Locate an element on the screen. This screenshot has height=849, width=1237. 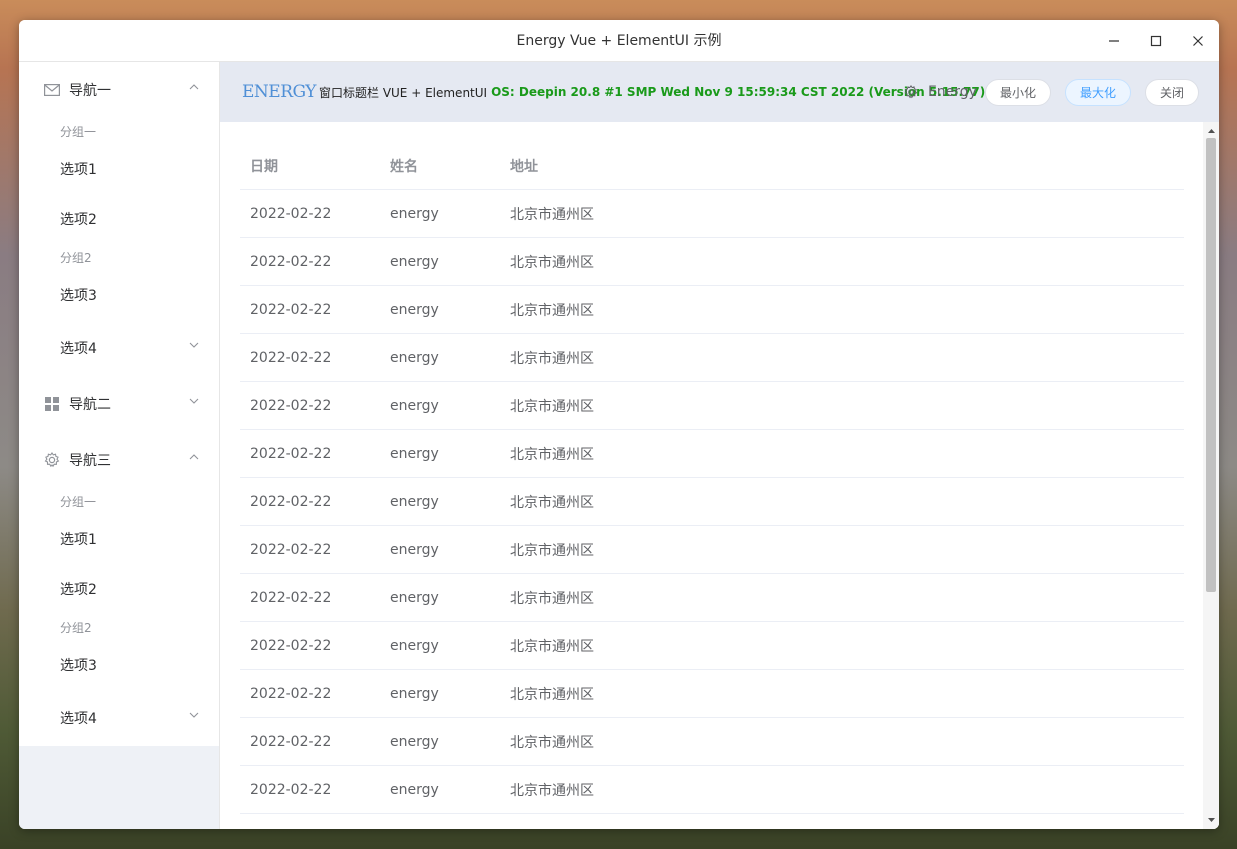
window-title: Energy Vue + ElementUI 示例 is located at coordinates (619, 41).